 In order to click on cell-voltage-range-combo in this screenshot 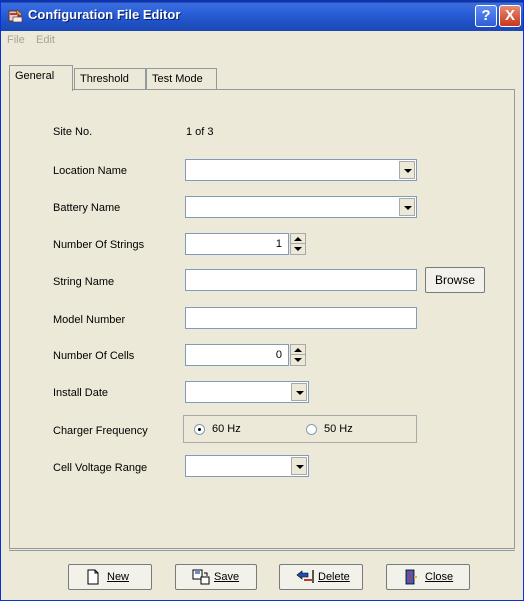, I will do `click(247, 466)`.